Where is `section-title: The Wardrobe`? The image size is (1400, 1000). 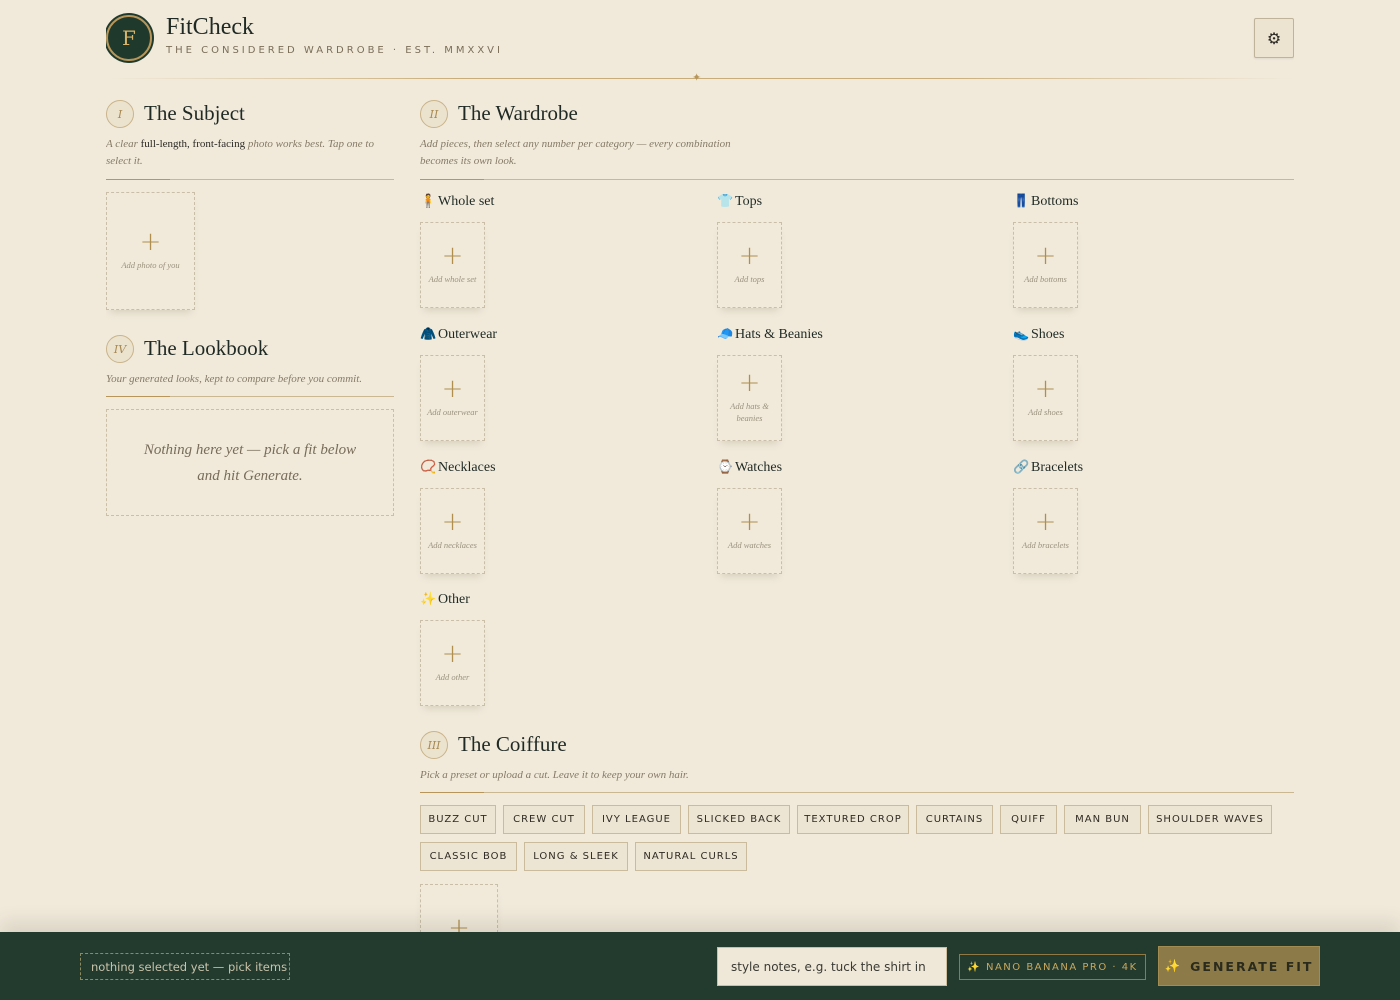 section-title: The Wardrobe is located at coordinates (518, 113).